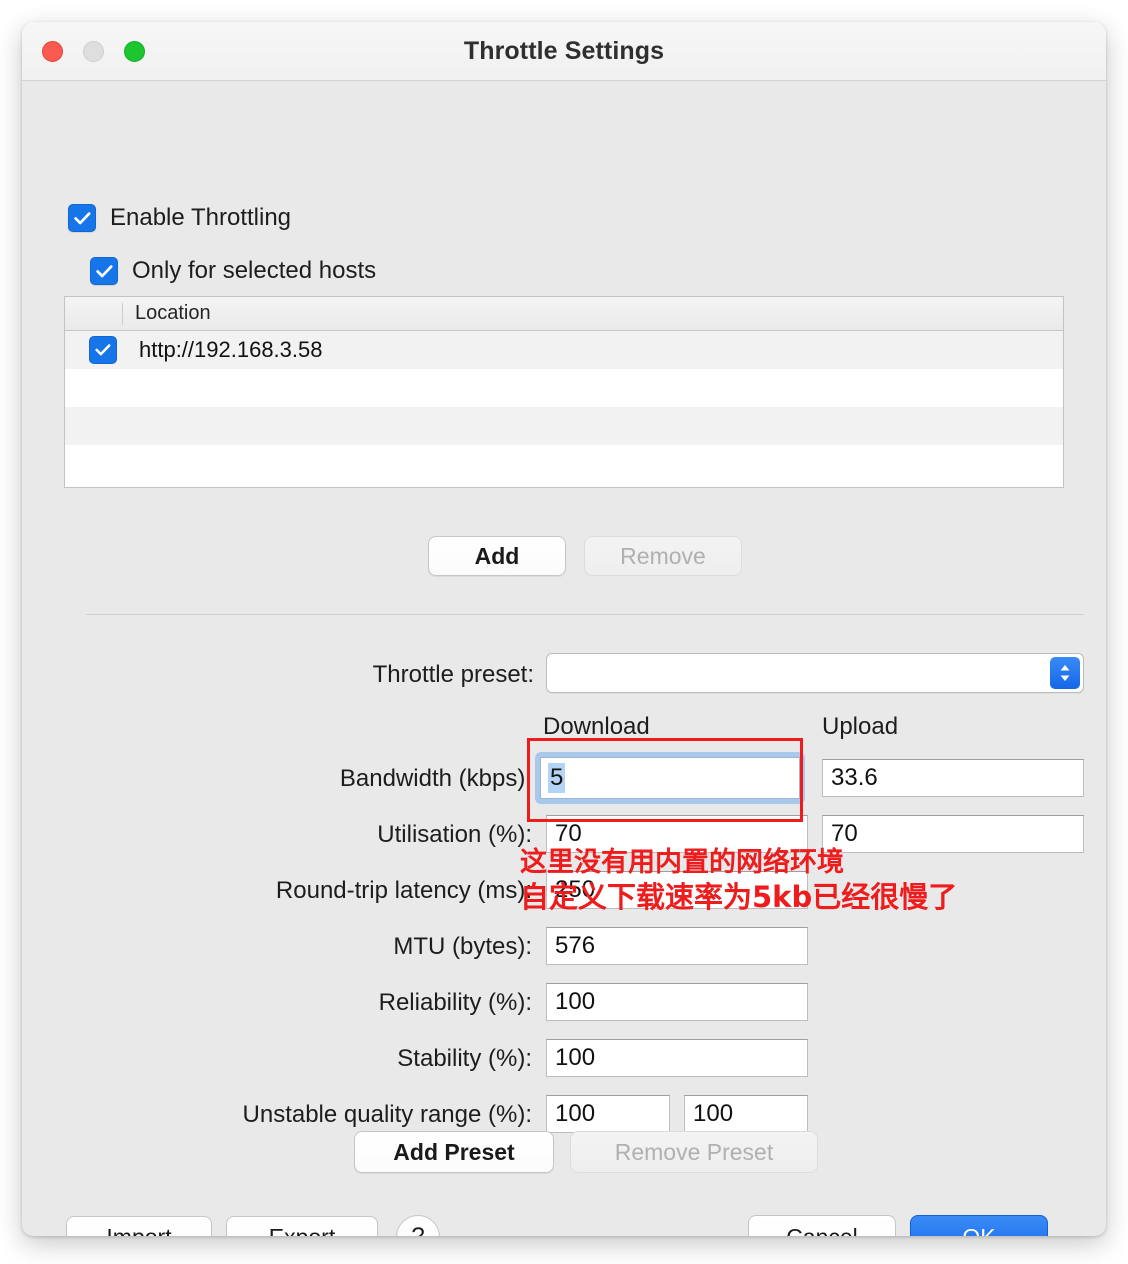 The image size is (1128, 1264). What do you see at coordinates (302, 1226) in the screenshot?
I see `export-button: Export` at bounding box center [302, 1226].